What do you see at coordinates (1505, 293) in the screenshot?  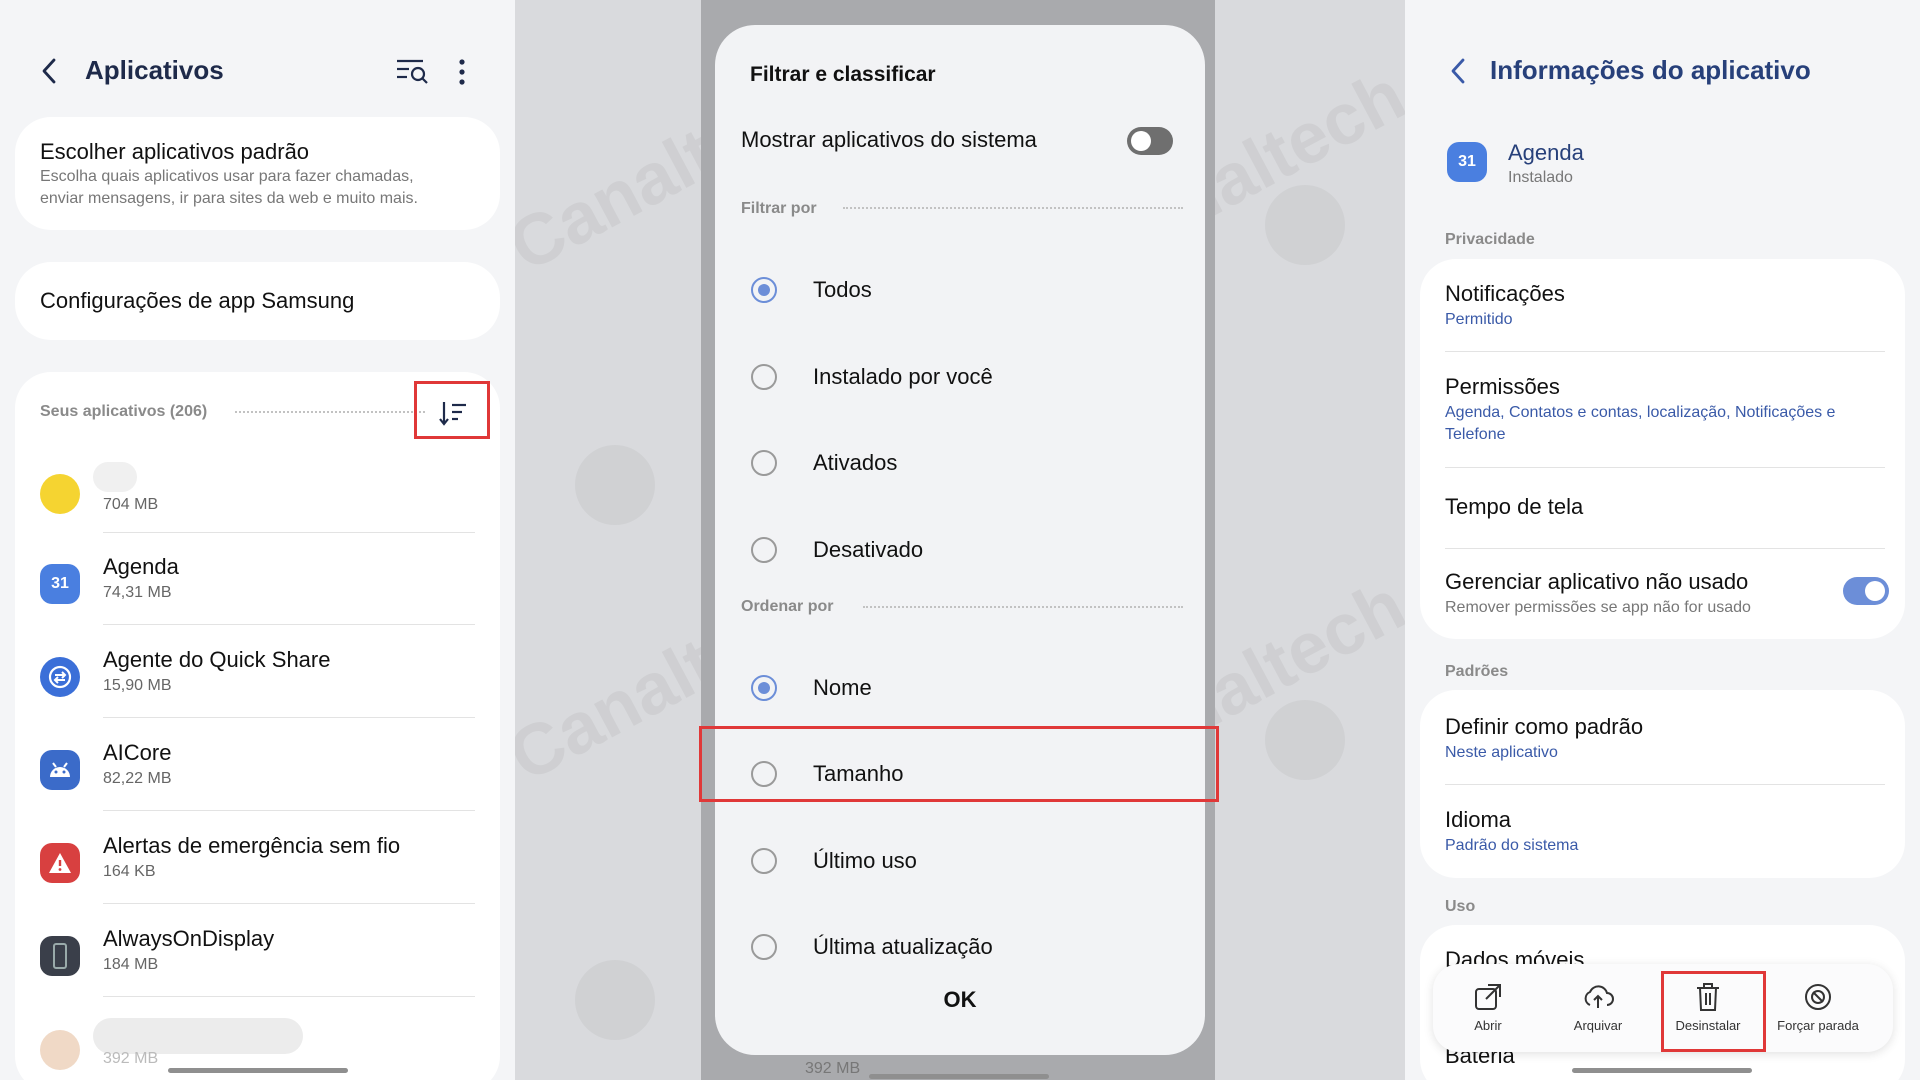 I see `notifications-title: Notificações` at bounding box center [1505, 293].